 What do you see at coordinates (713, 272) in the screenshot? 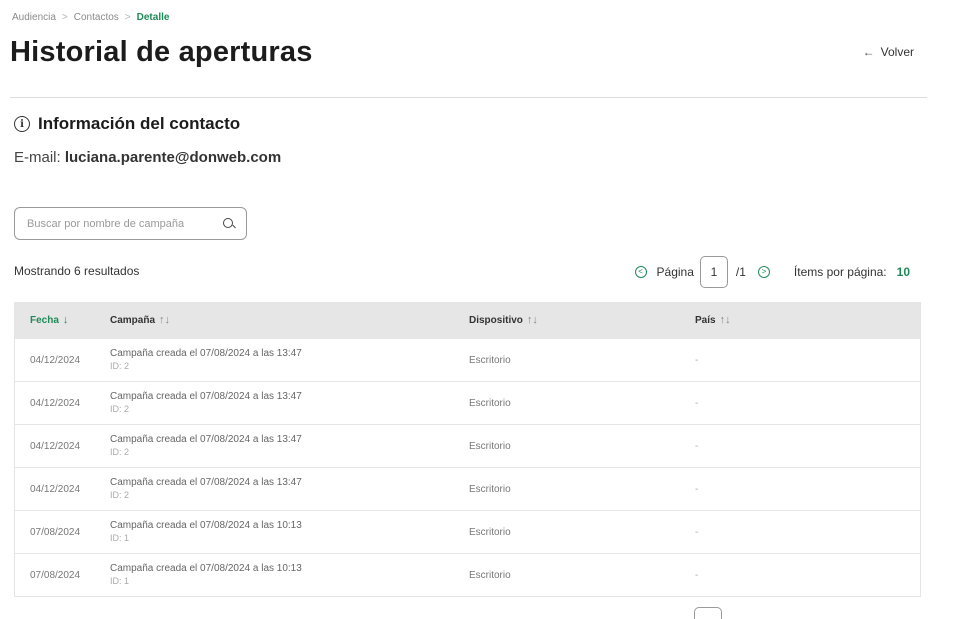
I see `page-number-input` at bounding box center [713, 272].